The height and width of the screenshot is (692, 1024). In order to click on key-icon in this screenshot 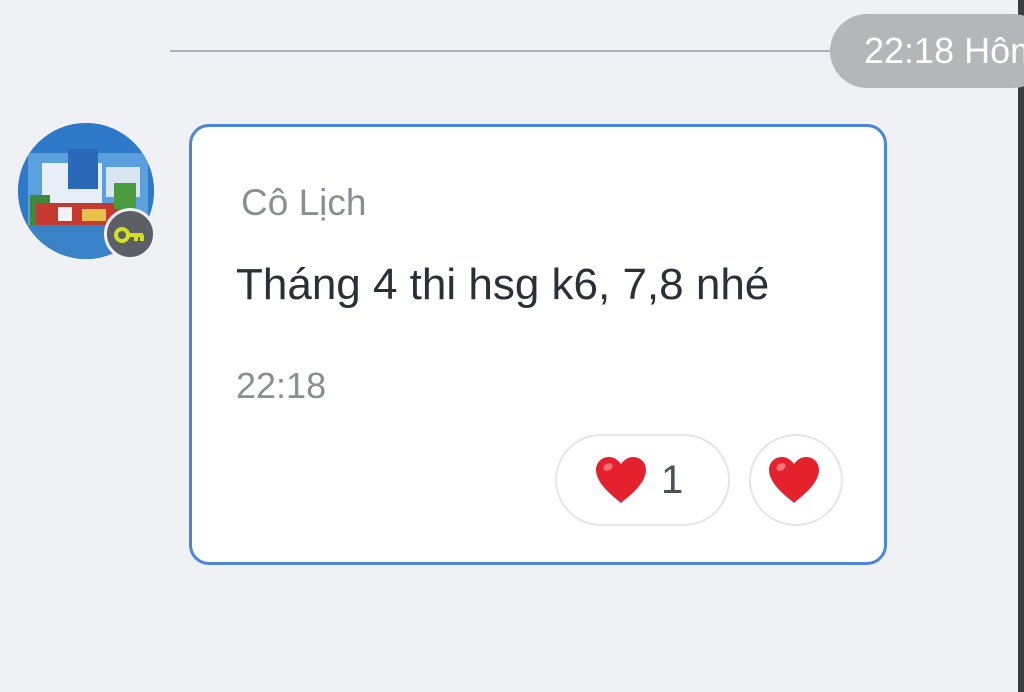, I will do `click(129, 235)`.